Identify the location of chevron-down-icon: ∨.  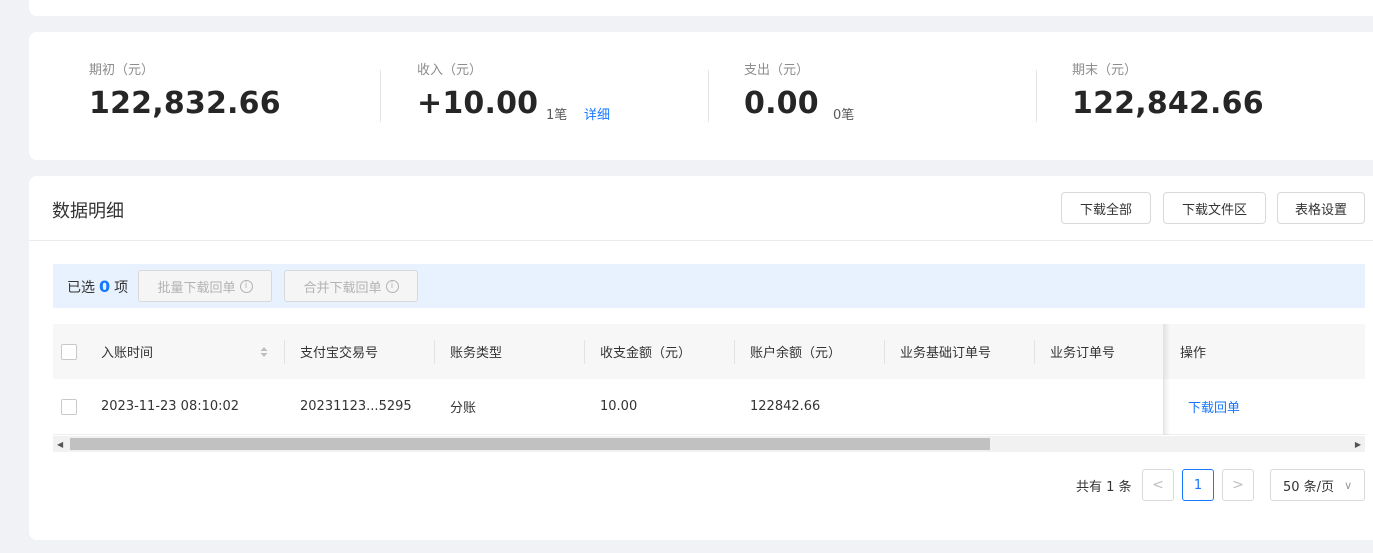
(1348, 485).